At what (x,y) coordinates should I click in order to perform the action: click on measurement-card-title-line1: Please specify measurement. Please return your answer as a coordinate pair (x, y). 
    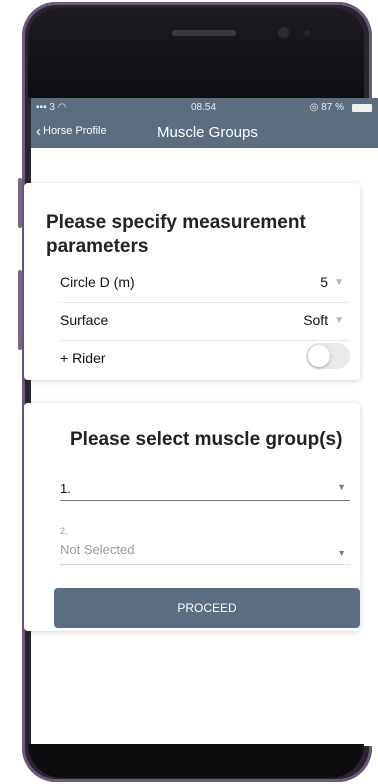
    Looking at the image, I should click on (176, 222).